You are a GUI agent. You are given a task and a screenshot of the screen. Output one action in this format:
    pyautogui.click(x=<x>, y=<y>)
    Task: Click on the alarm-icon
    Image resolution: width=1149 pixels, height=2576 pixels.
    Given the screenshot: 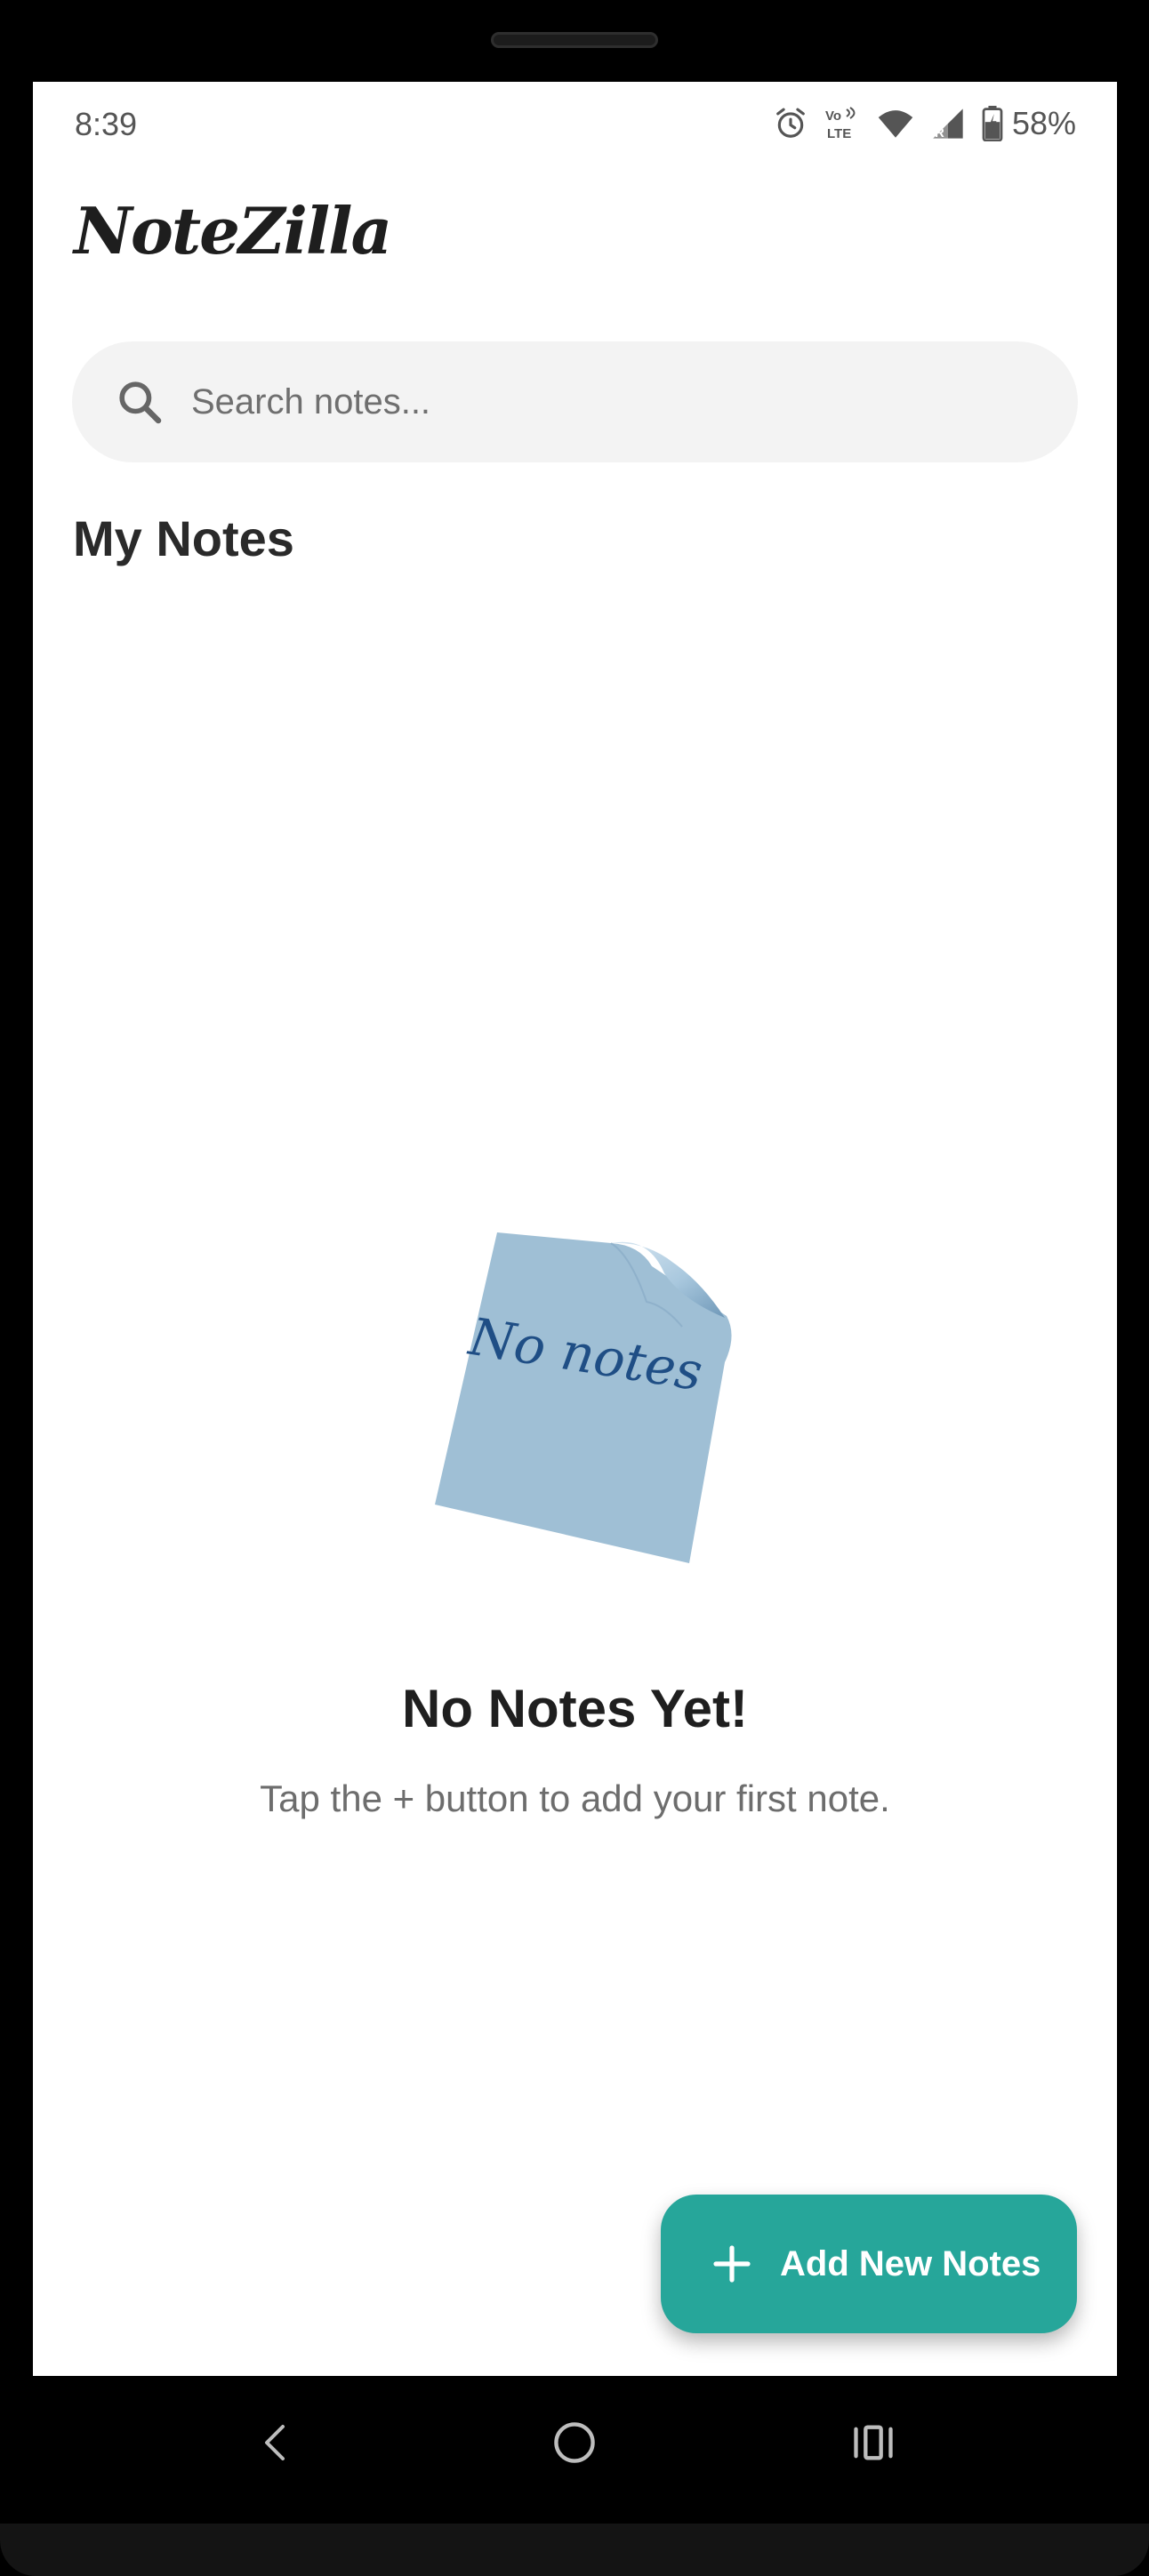 What is the action you would take?
    pyautogui.click(x=790, y=123)
    